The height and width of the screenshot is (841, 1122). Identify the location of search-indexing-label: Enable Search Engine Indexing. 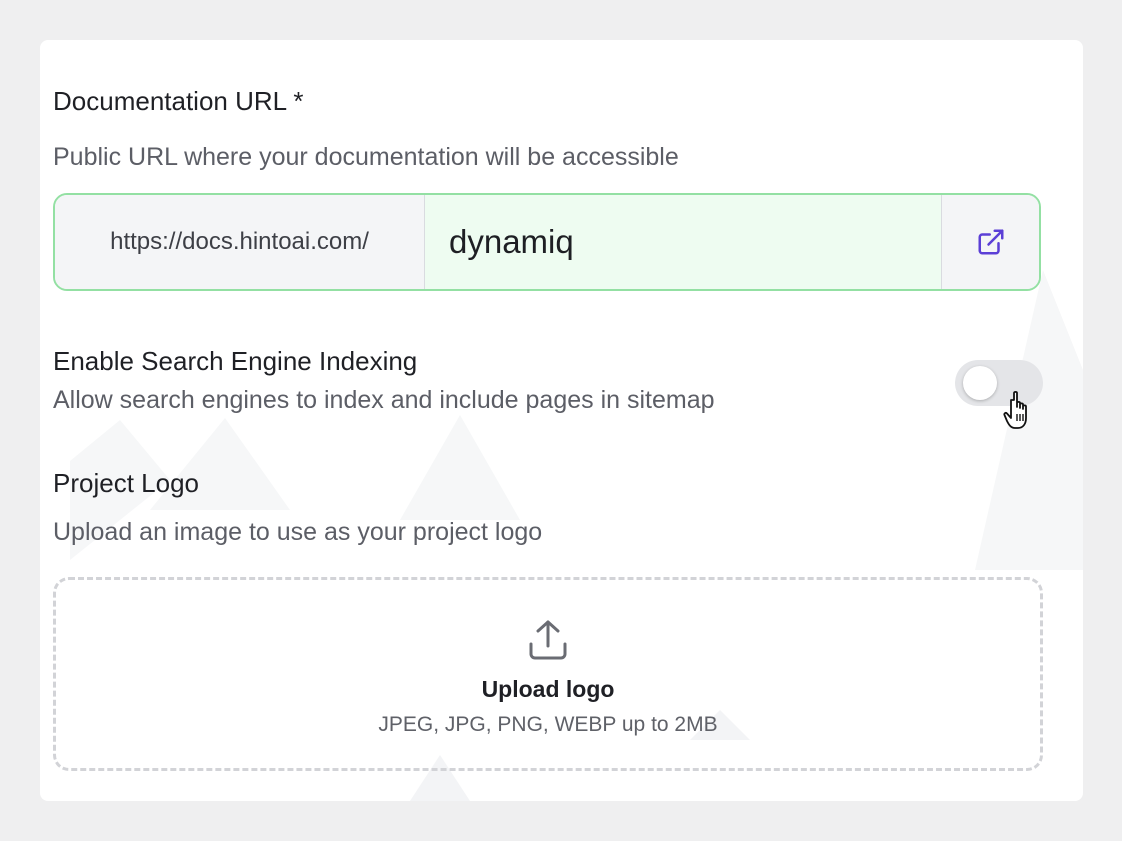
(235, 361).